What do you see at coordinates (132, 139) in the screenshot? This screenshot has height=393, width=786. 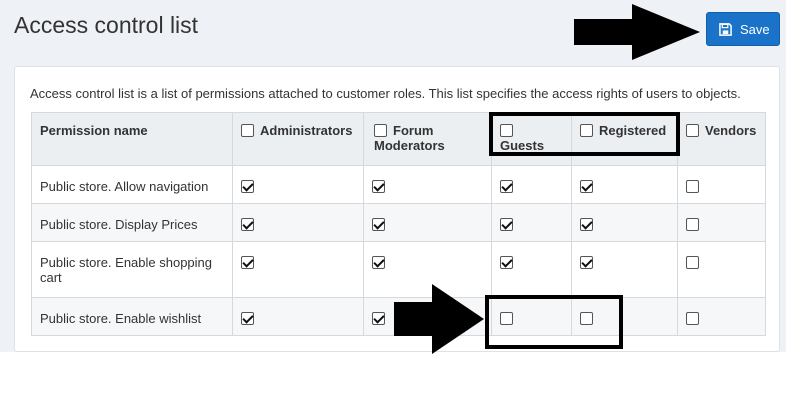 I see `permission-name-header: Permission name` at bounding box center [132, 139].